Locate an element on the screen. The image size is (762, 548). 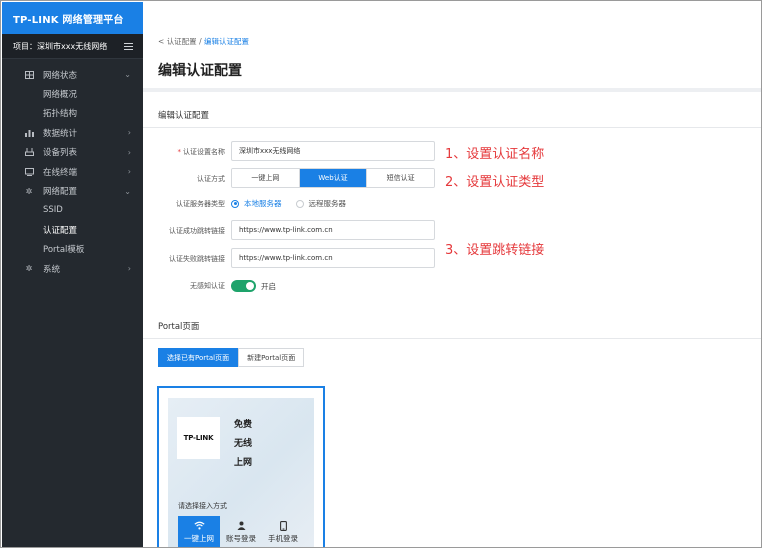
sidebar-item-topology: 拓扑结构 is located at coordinates (72, 113).